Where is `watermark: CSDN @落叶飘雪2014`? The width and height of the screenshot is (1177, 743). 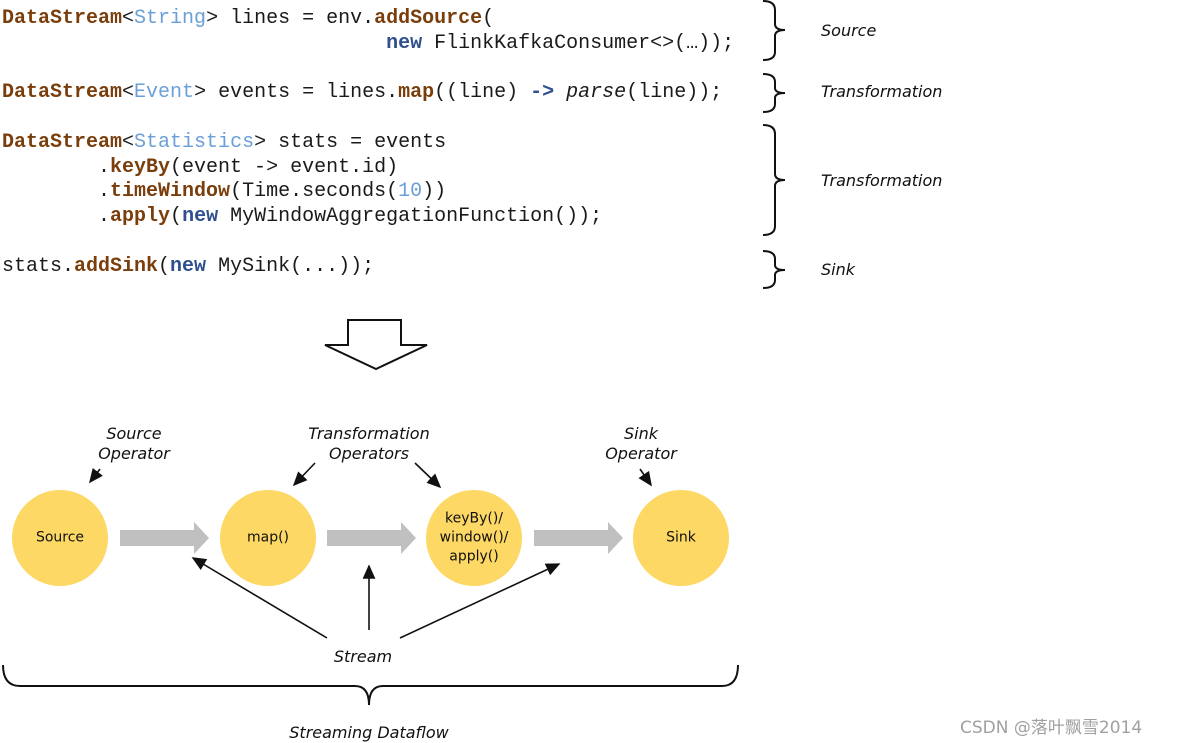
watermark: CSDN @落叶飘雪2014 is located at coordinates (1051, 728).